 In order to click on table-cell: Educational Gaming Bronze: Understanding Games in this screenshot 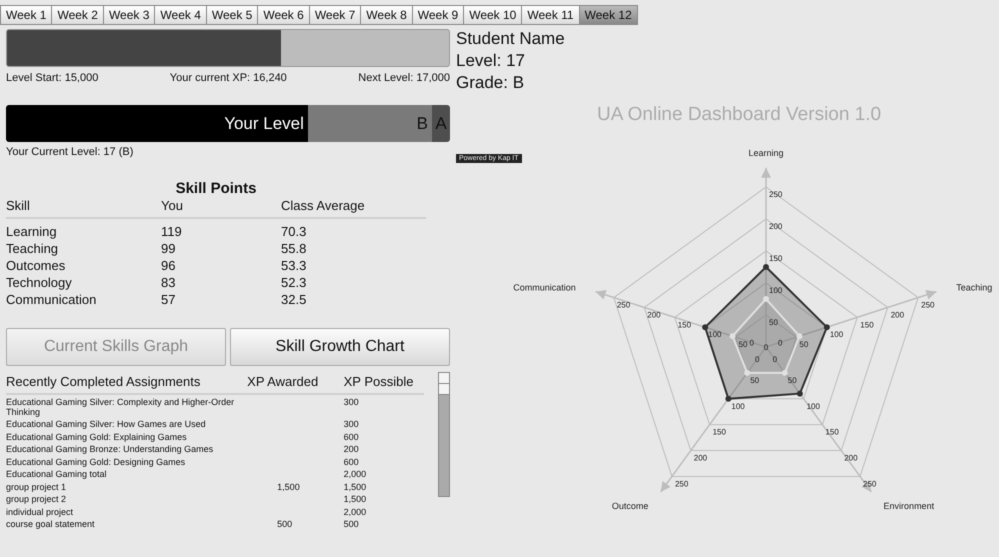, I will do `click(110, 449)`.